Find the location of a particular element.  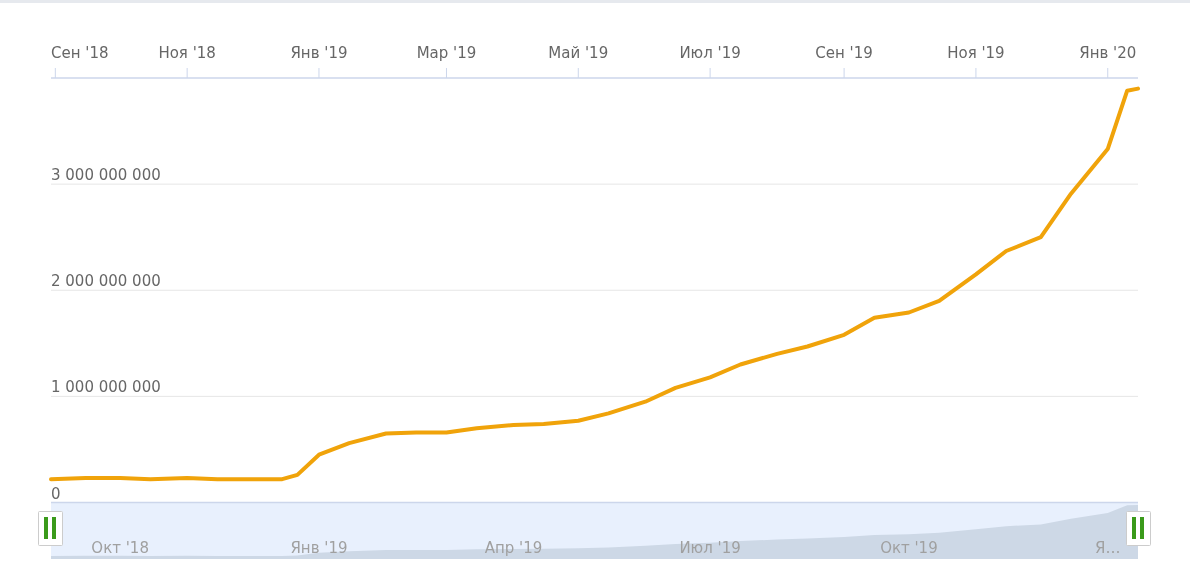

axis-label: Ноя '18 is located at coordinates (187, 53).